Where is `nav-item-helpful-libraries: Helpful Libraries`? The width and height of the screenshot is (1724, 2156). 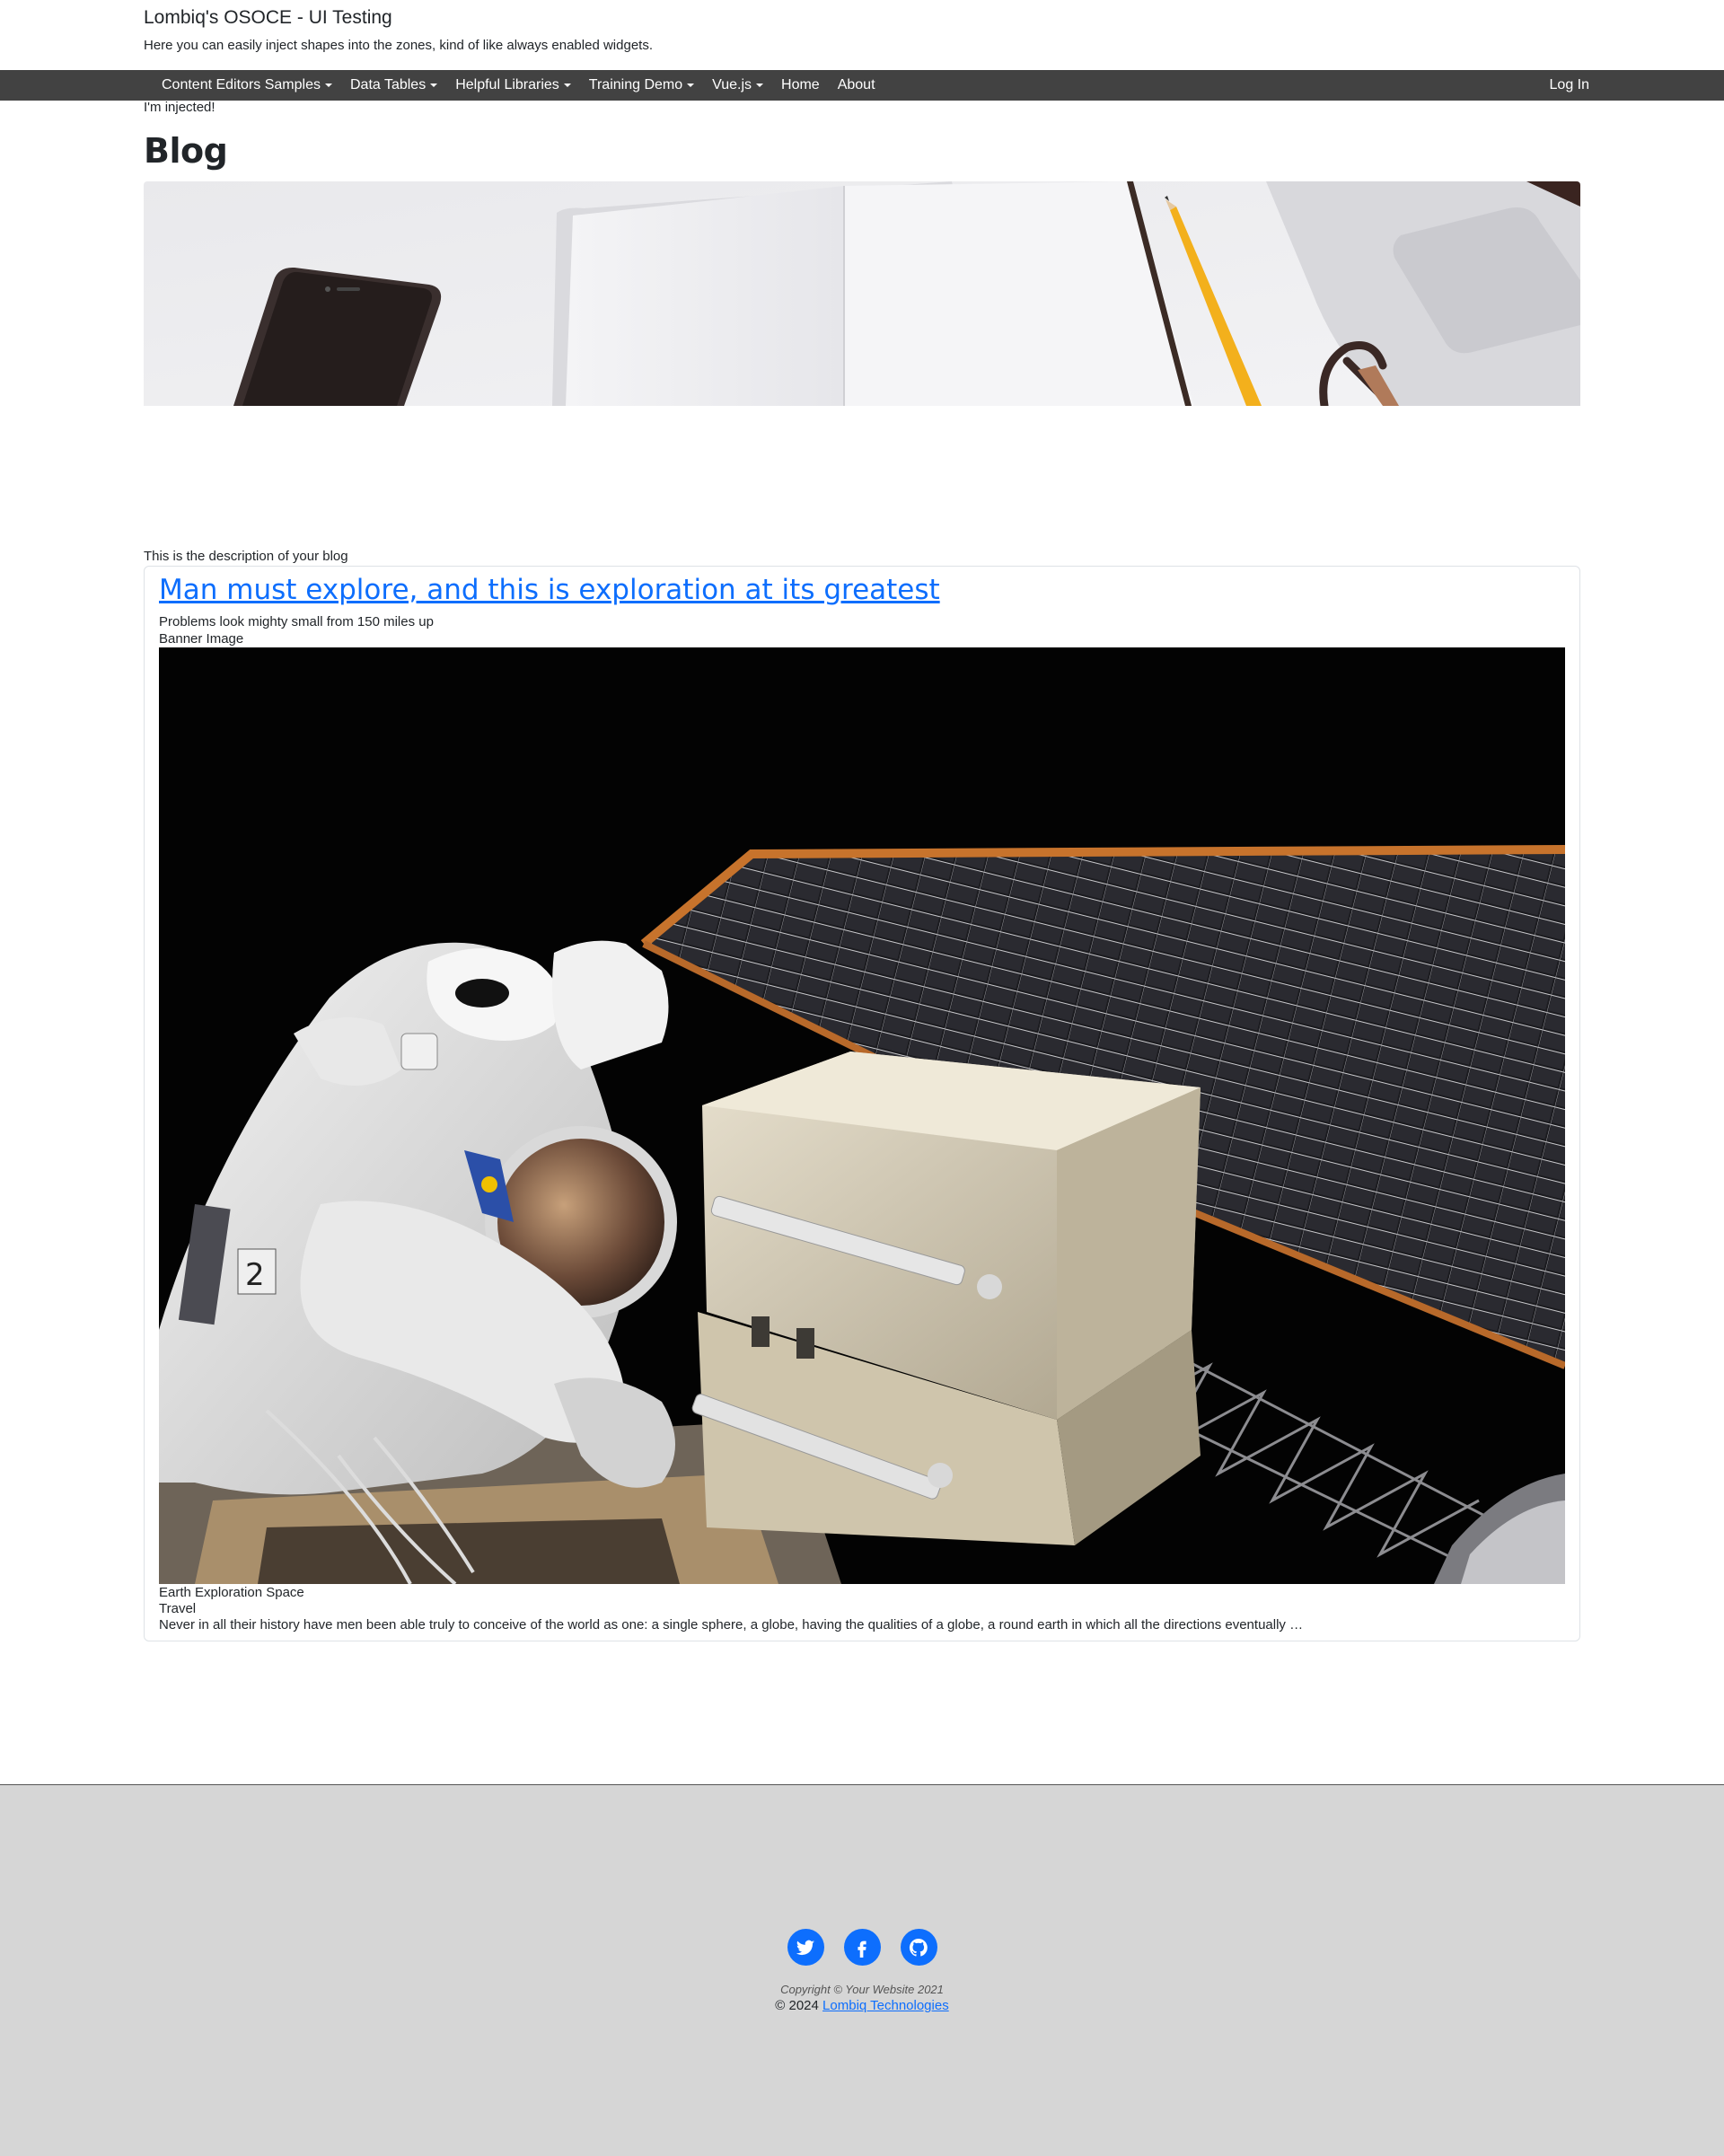 nav-item-helpful-libraries: Helpful Libraries is located at coordinates (513, 85).